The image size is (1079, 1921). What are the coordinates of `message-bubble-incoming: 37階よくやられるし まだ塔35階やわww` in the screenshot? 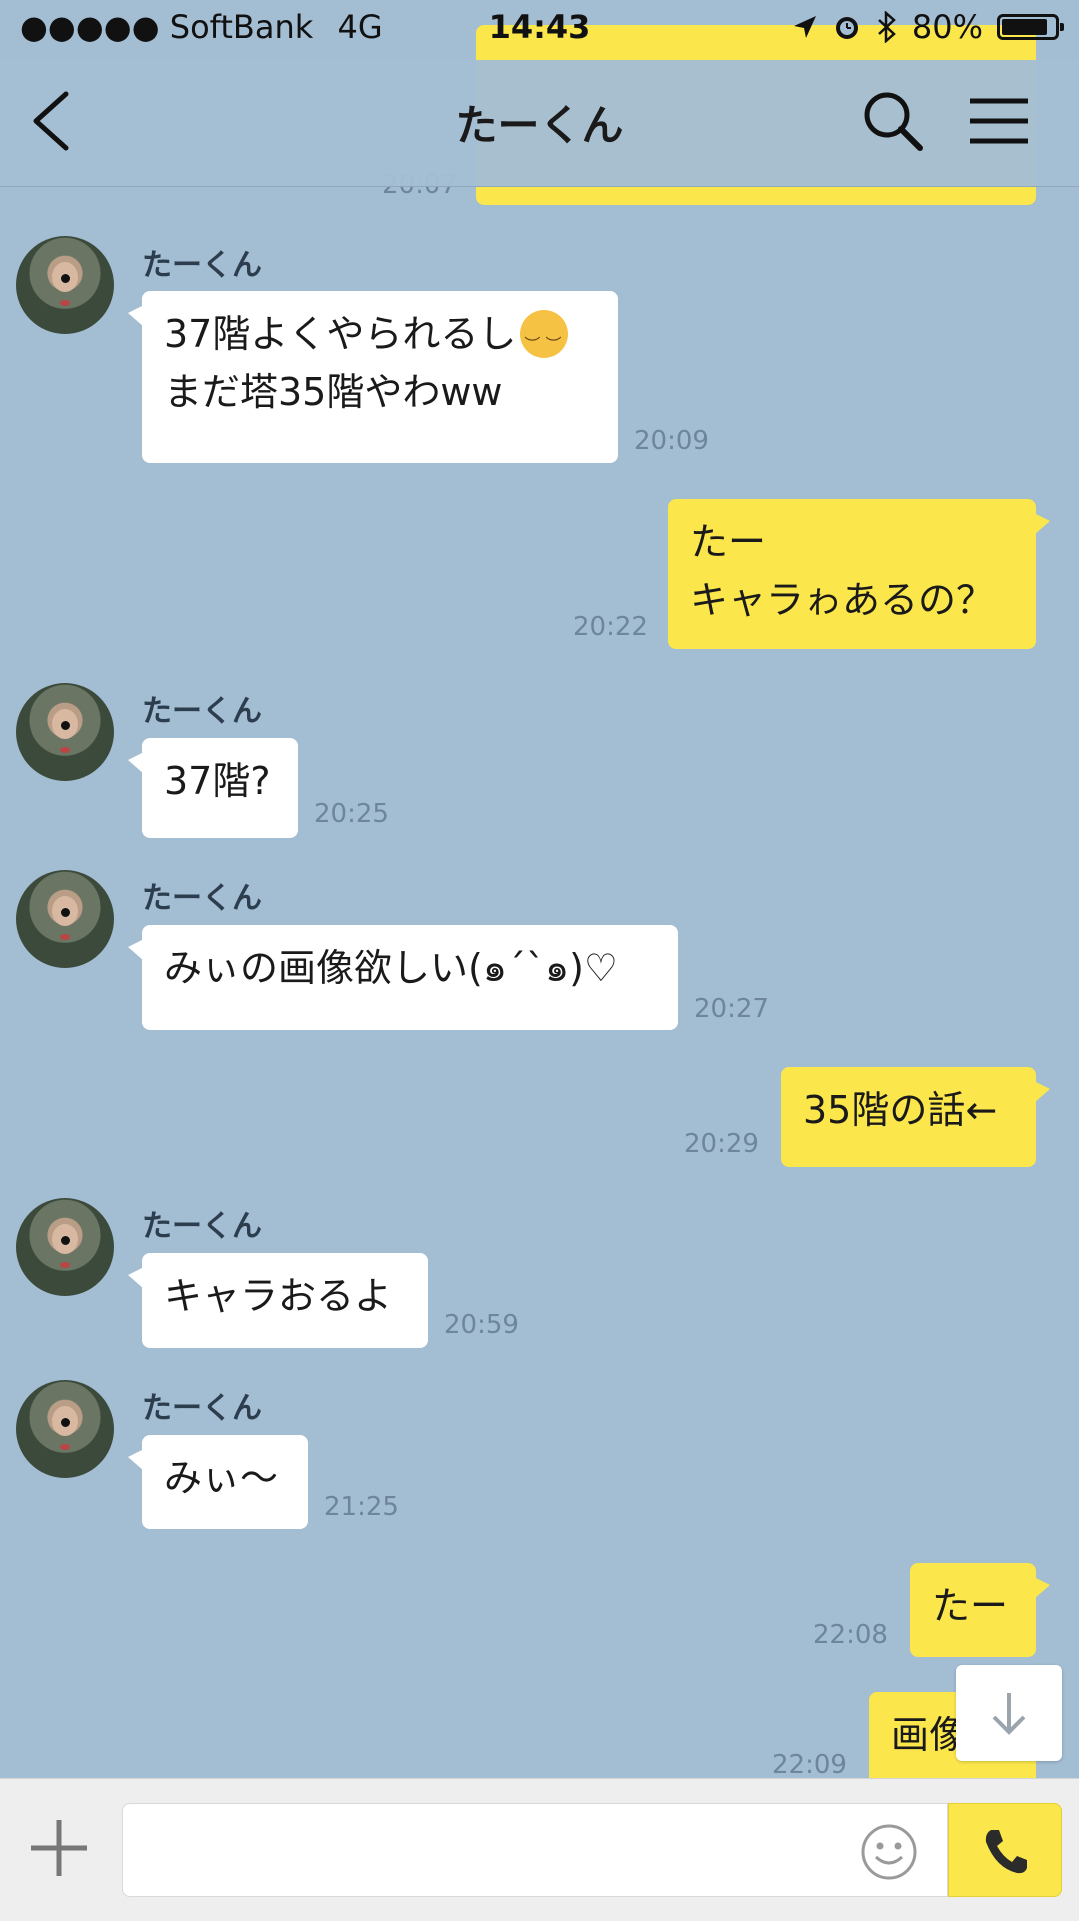 It's located at (373, 377).